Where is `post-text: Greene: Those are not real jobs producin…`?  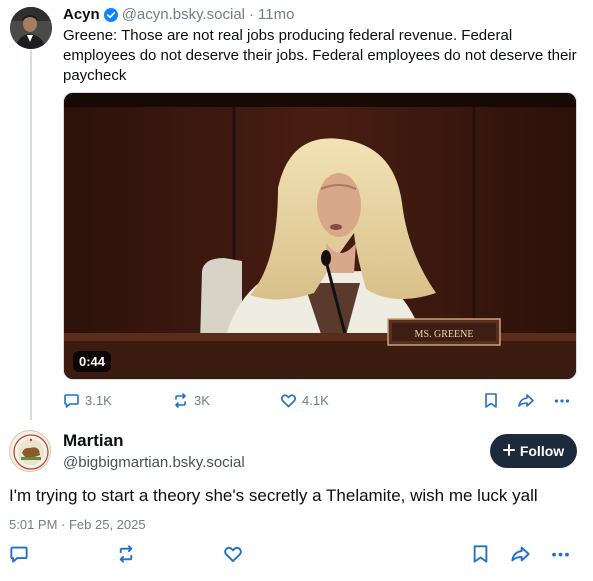 post-text: Greene: Those are not real jobs producin… is located at coordinates (320, 55).